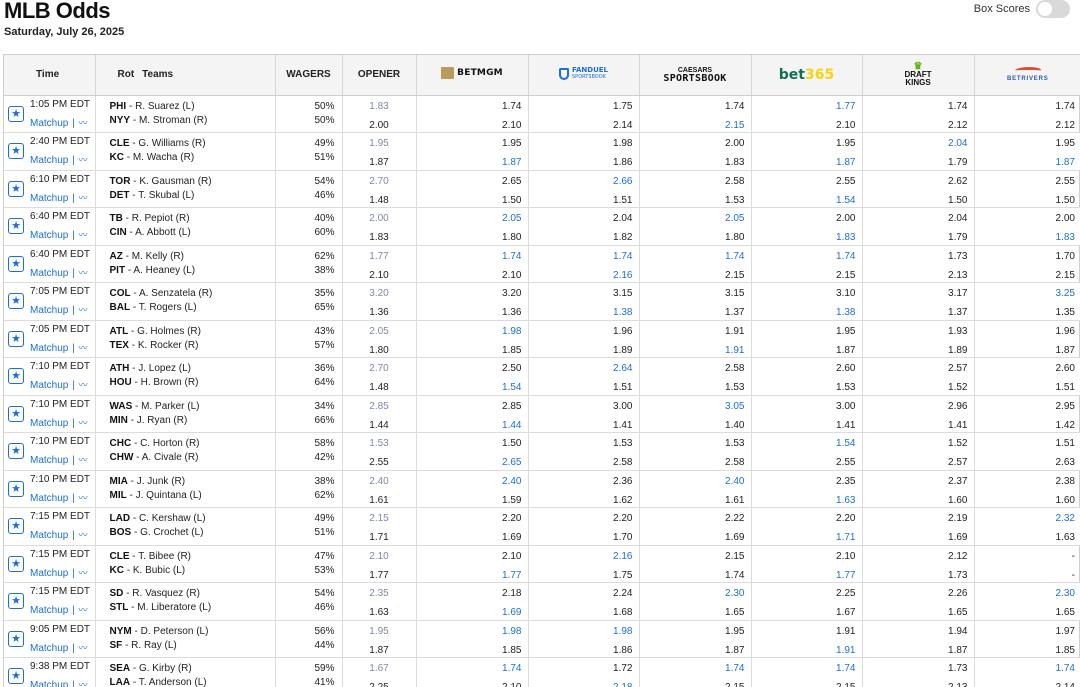 The height and width of the screenshot is (687, 1080). Describe the element at coordinates (583, 519) in the screenshot. I see `odds-away-fanduel: 2.20` at that location.